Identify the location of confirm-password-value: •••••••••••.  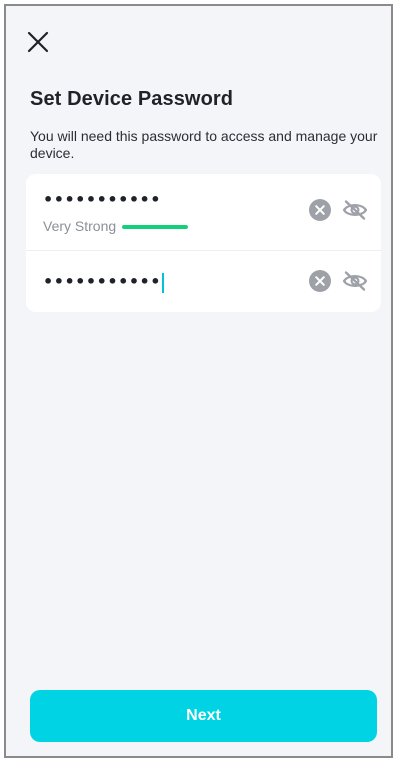
(102, 281).